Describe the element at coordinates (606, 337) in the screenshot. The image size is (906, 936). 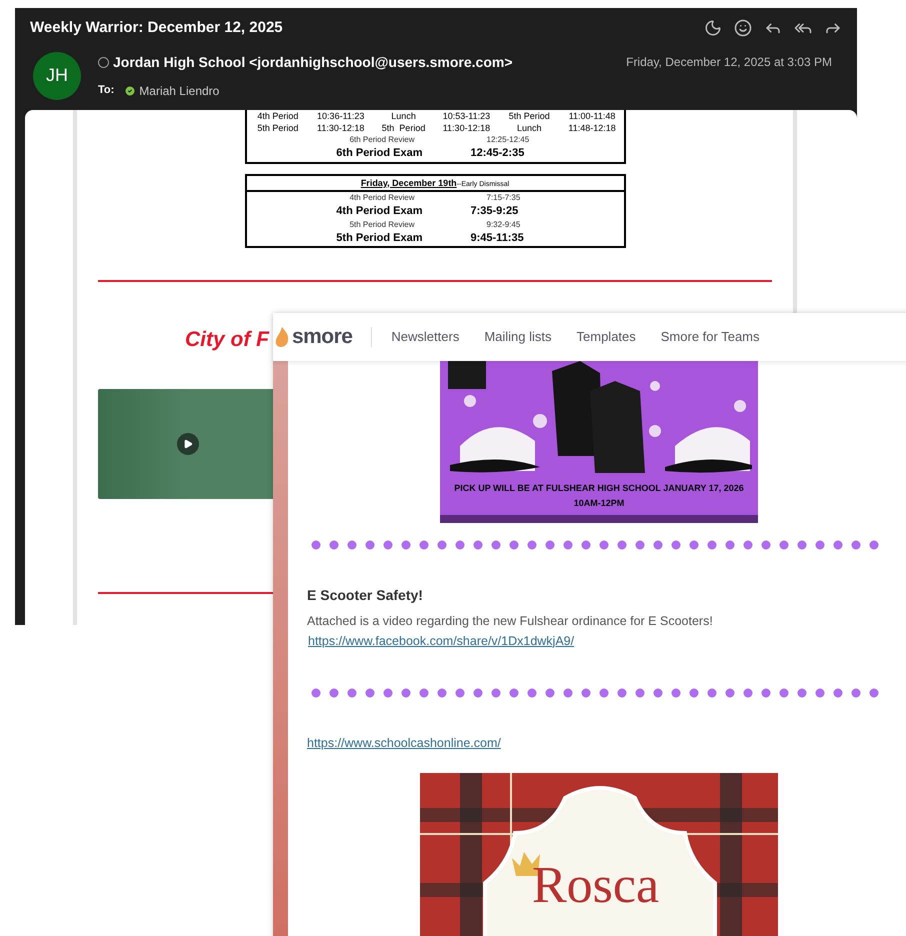
I see `nav-link: Templates` at that location.